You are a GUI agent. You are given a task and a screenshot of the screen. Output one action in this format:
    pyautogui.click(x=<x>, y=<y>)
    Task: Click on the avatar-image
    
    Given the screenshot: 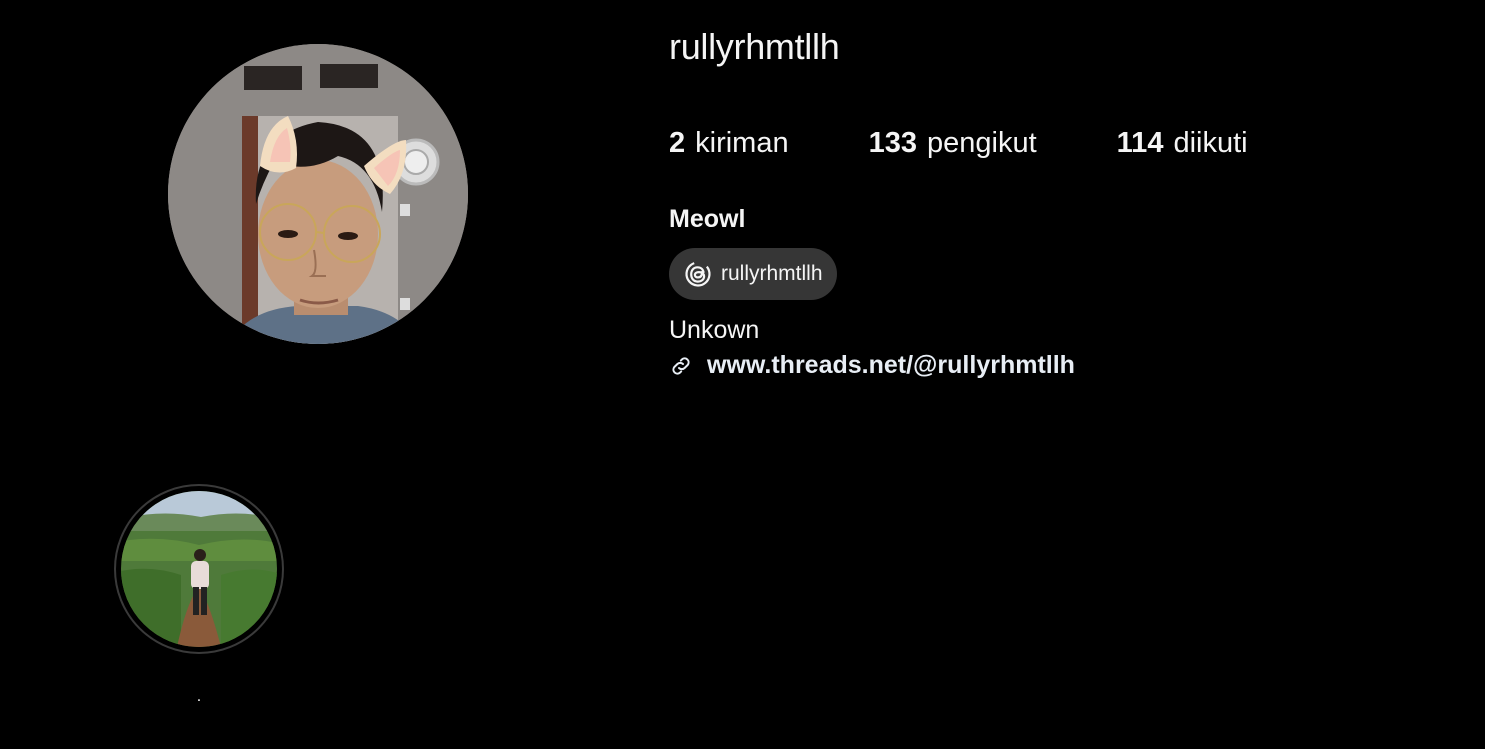 What is the action you would take?
    pyautogui.click(x=318, y=194)
    